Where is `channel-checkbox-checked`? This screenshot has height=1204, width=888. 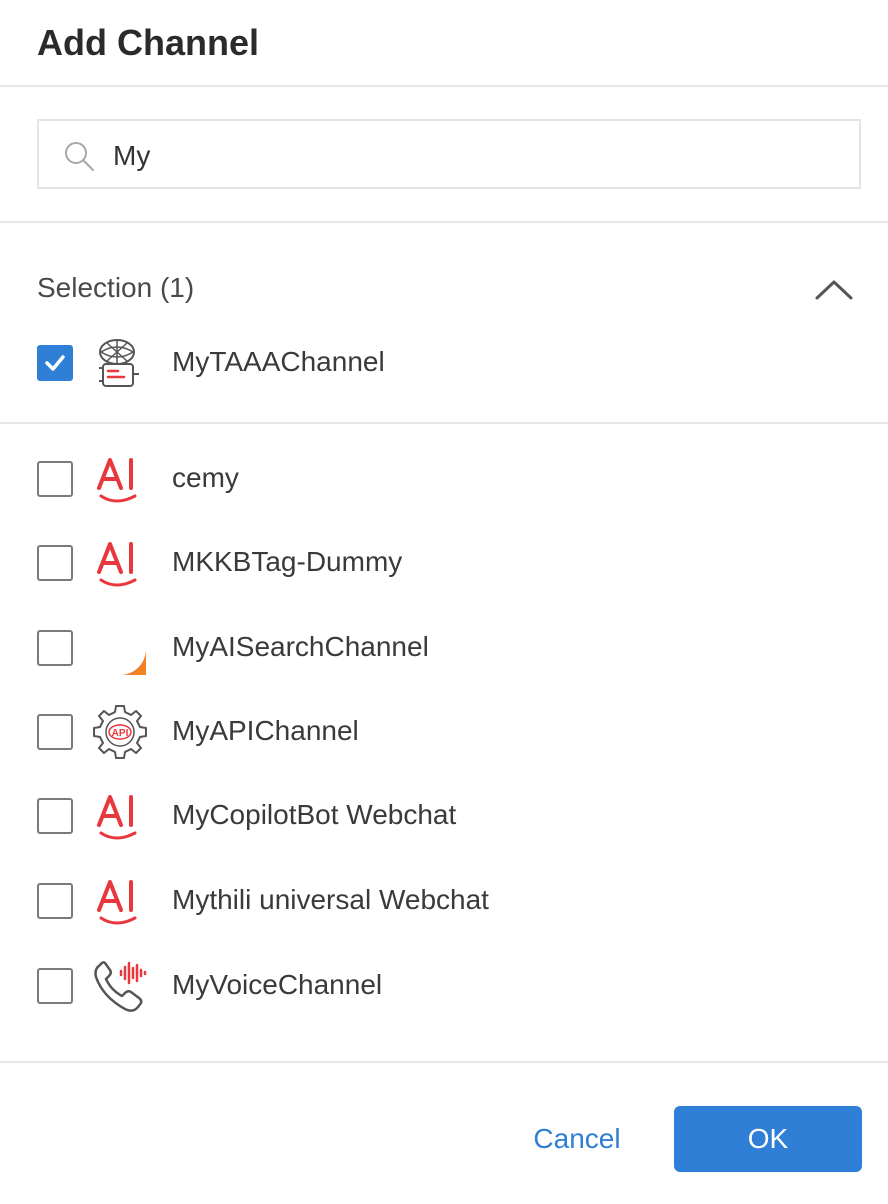 channel-checkbox-checked is located at coordinates (55, 363).